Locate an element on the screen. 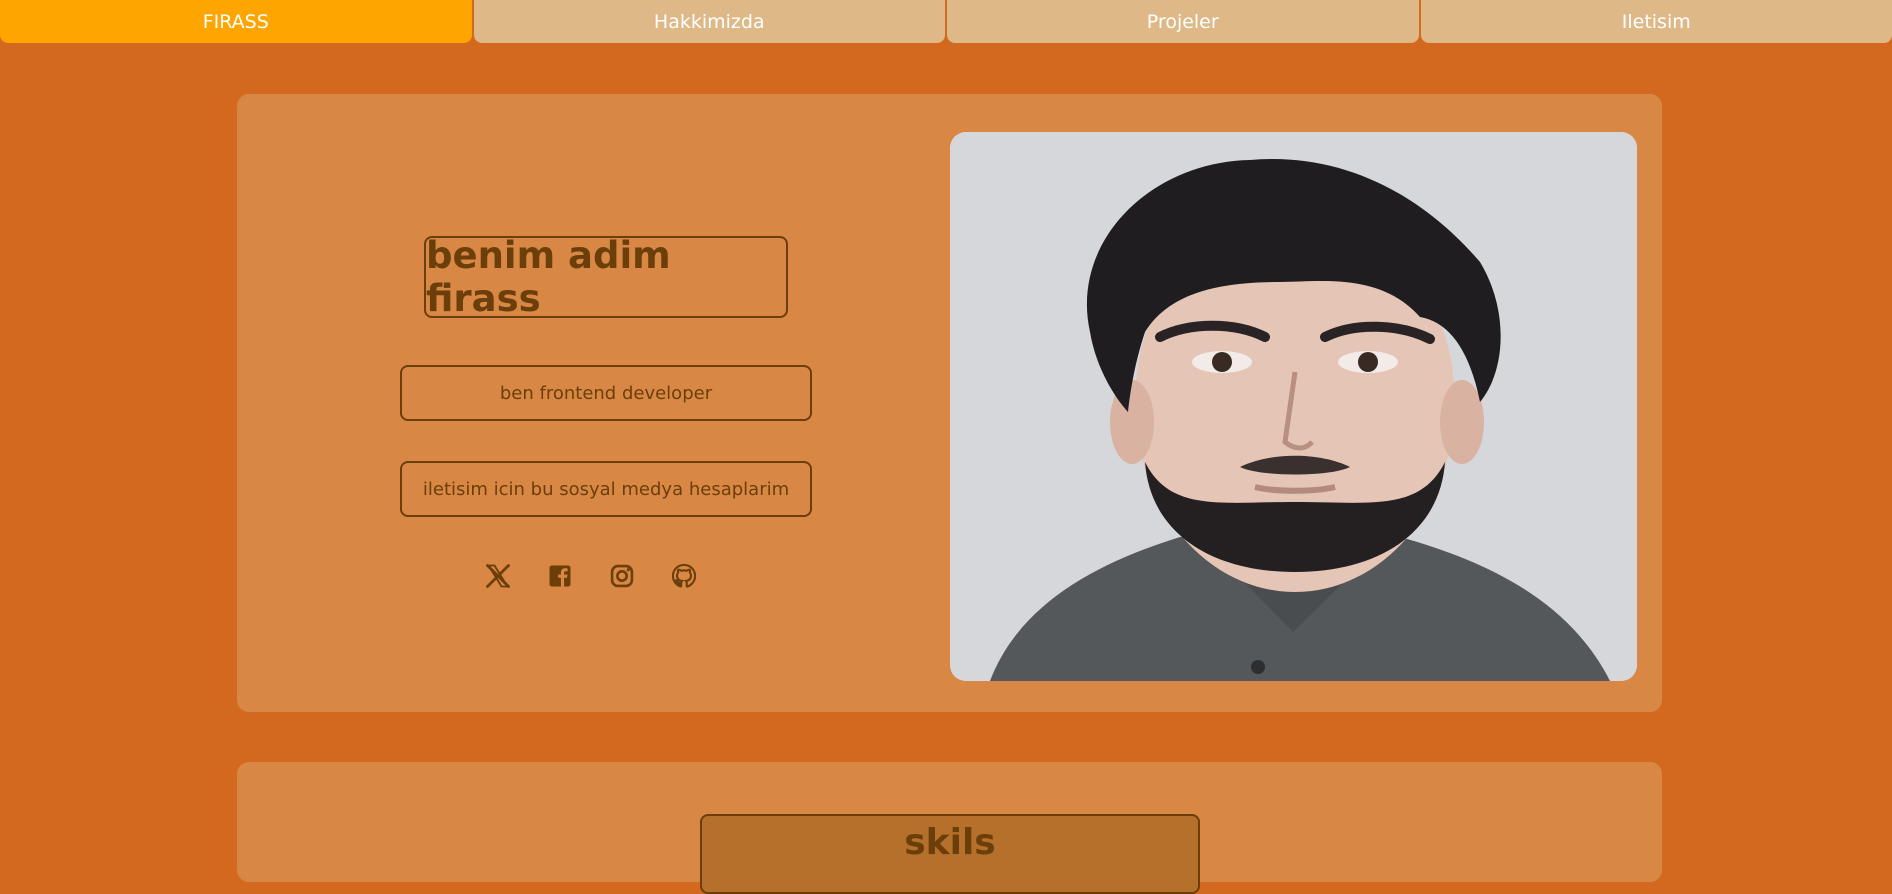  nav-item-hakkimizda: Hakkimizda is located at coordinates (710, 21).